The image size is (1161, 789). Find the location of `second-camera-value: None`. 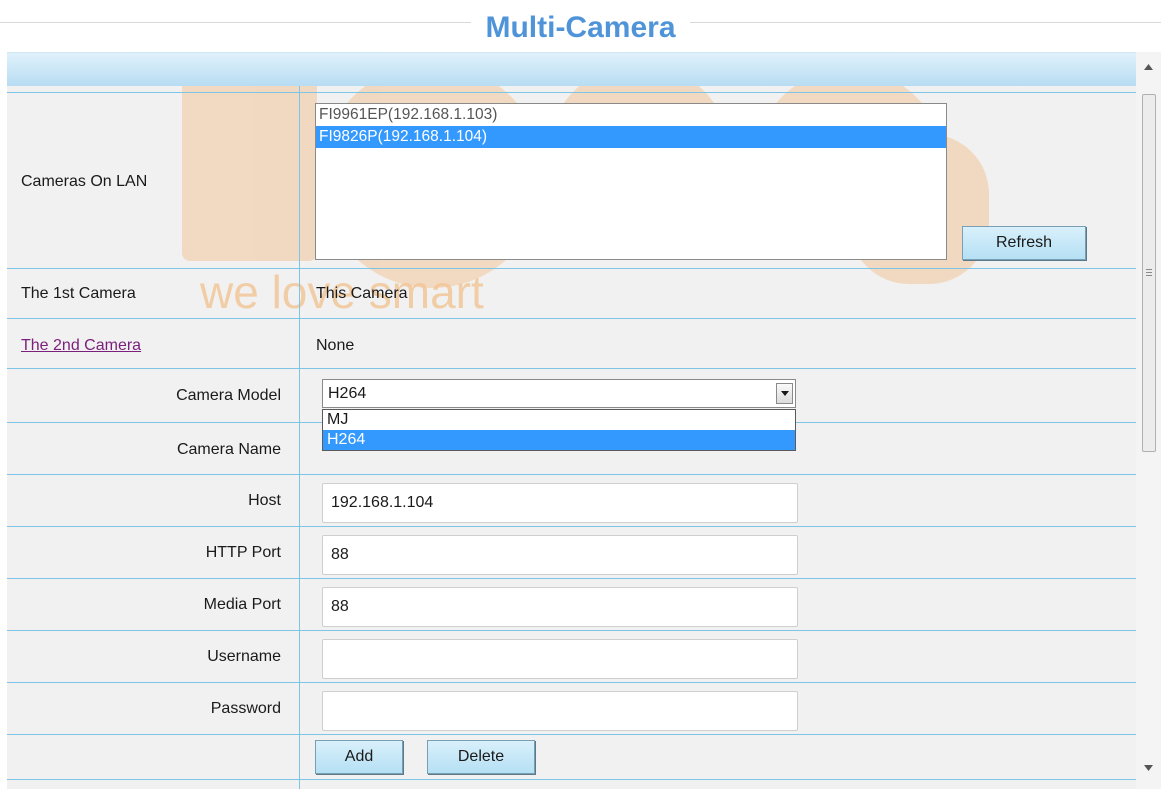

second-camera-value: None is located at coordinates (335, 345).